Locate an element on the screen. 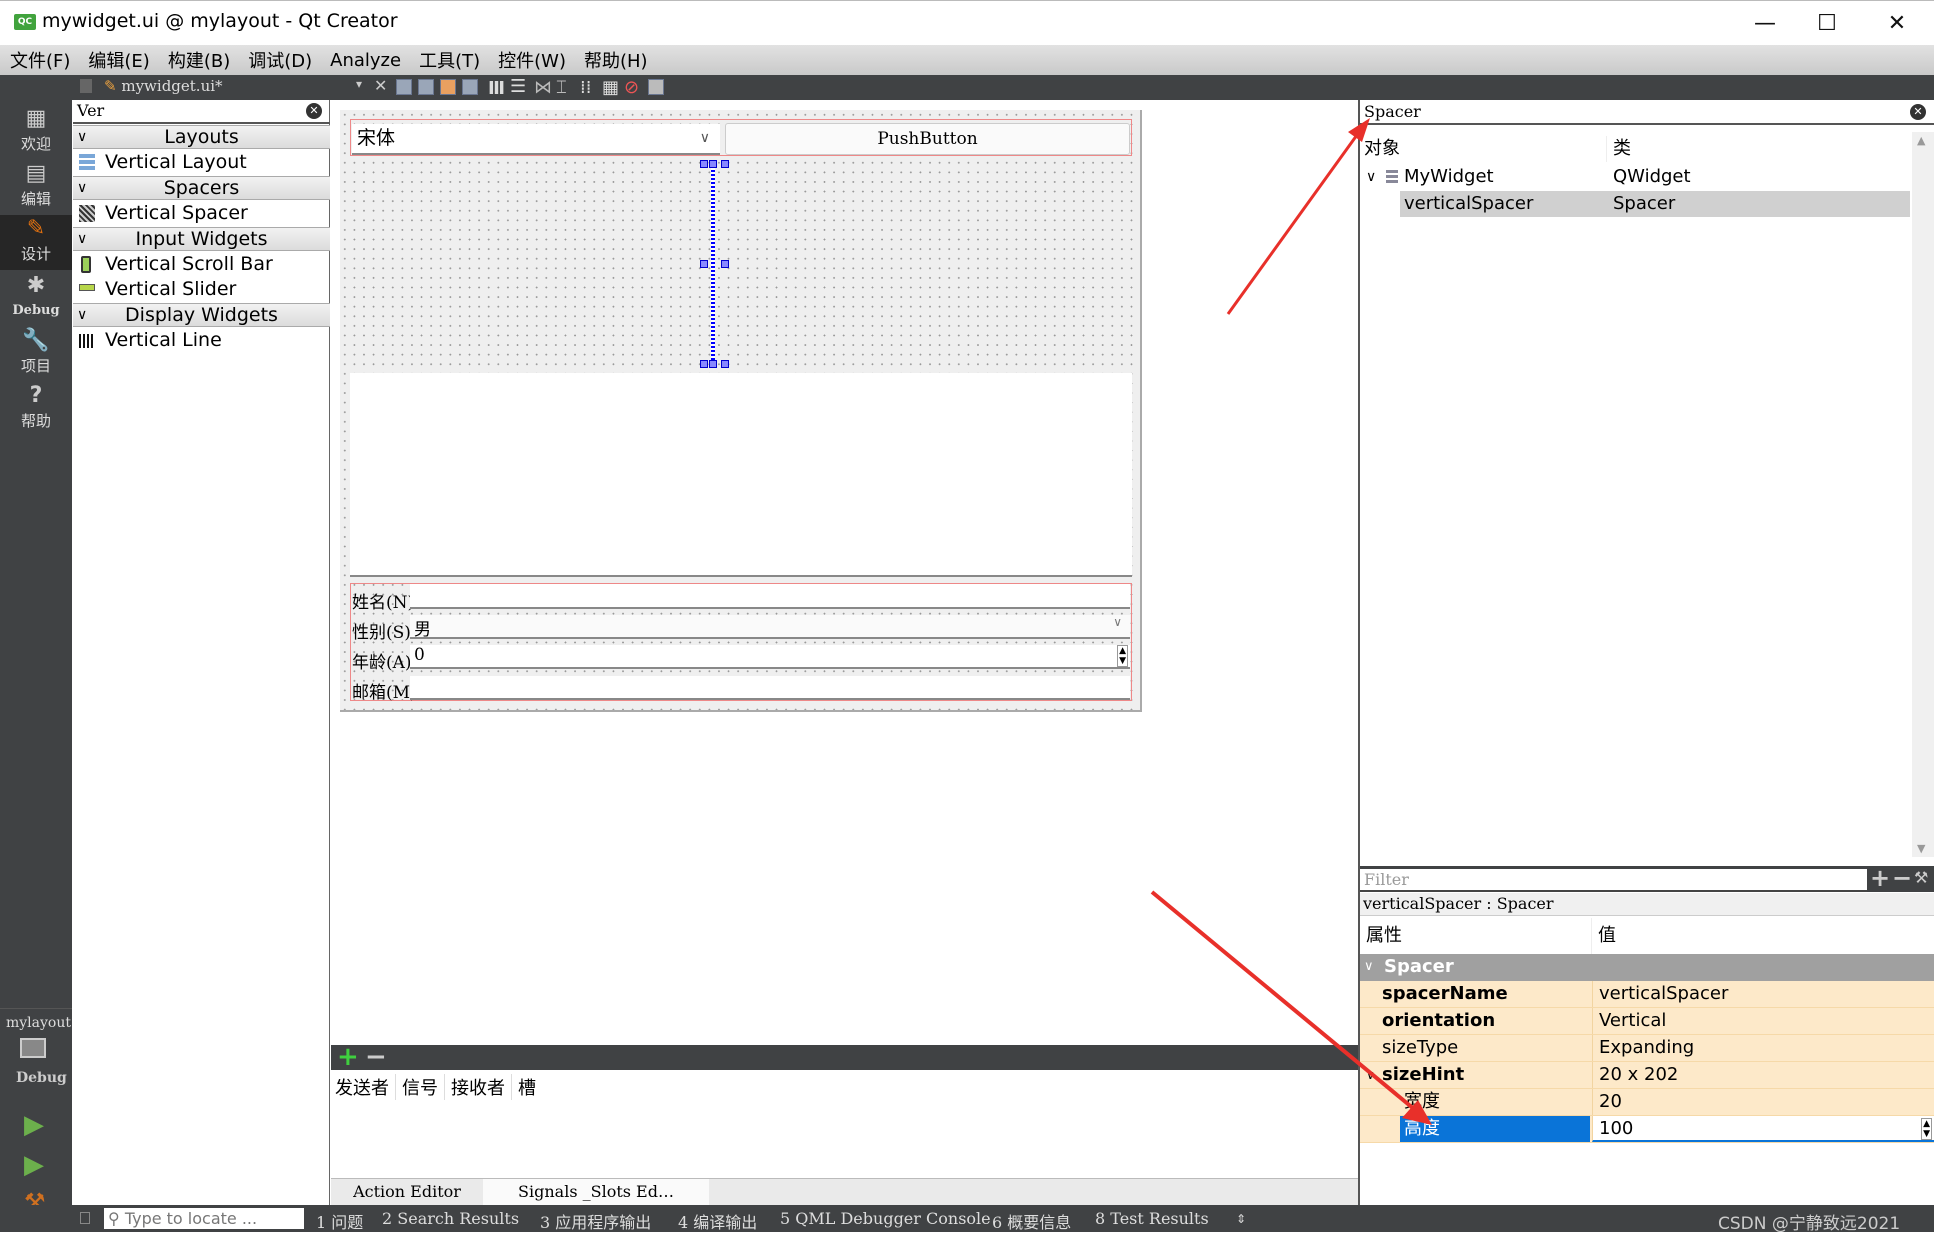 This screenshot has width=1934, height=1234. property-row: orientation Vertical is located at coordinates (1647, 1021).